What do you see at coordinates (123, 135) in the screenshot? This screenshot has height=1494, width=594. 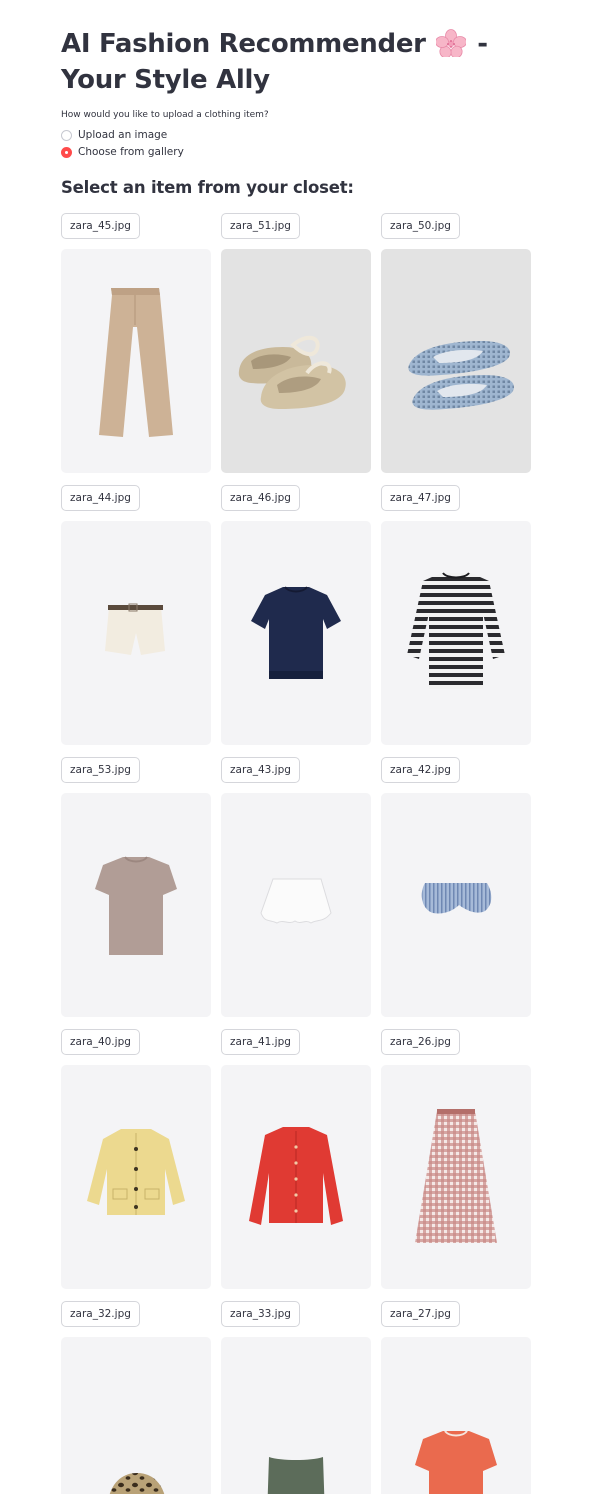 I see `radio-label: Upload an image` at bounding box center [123, 135].